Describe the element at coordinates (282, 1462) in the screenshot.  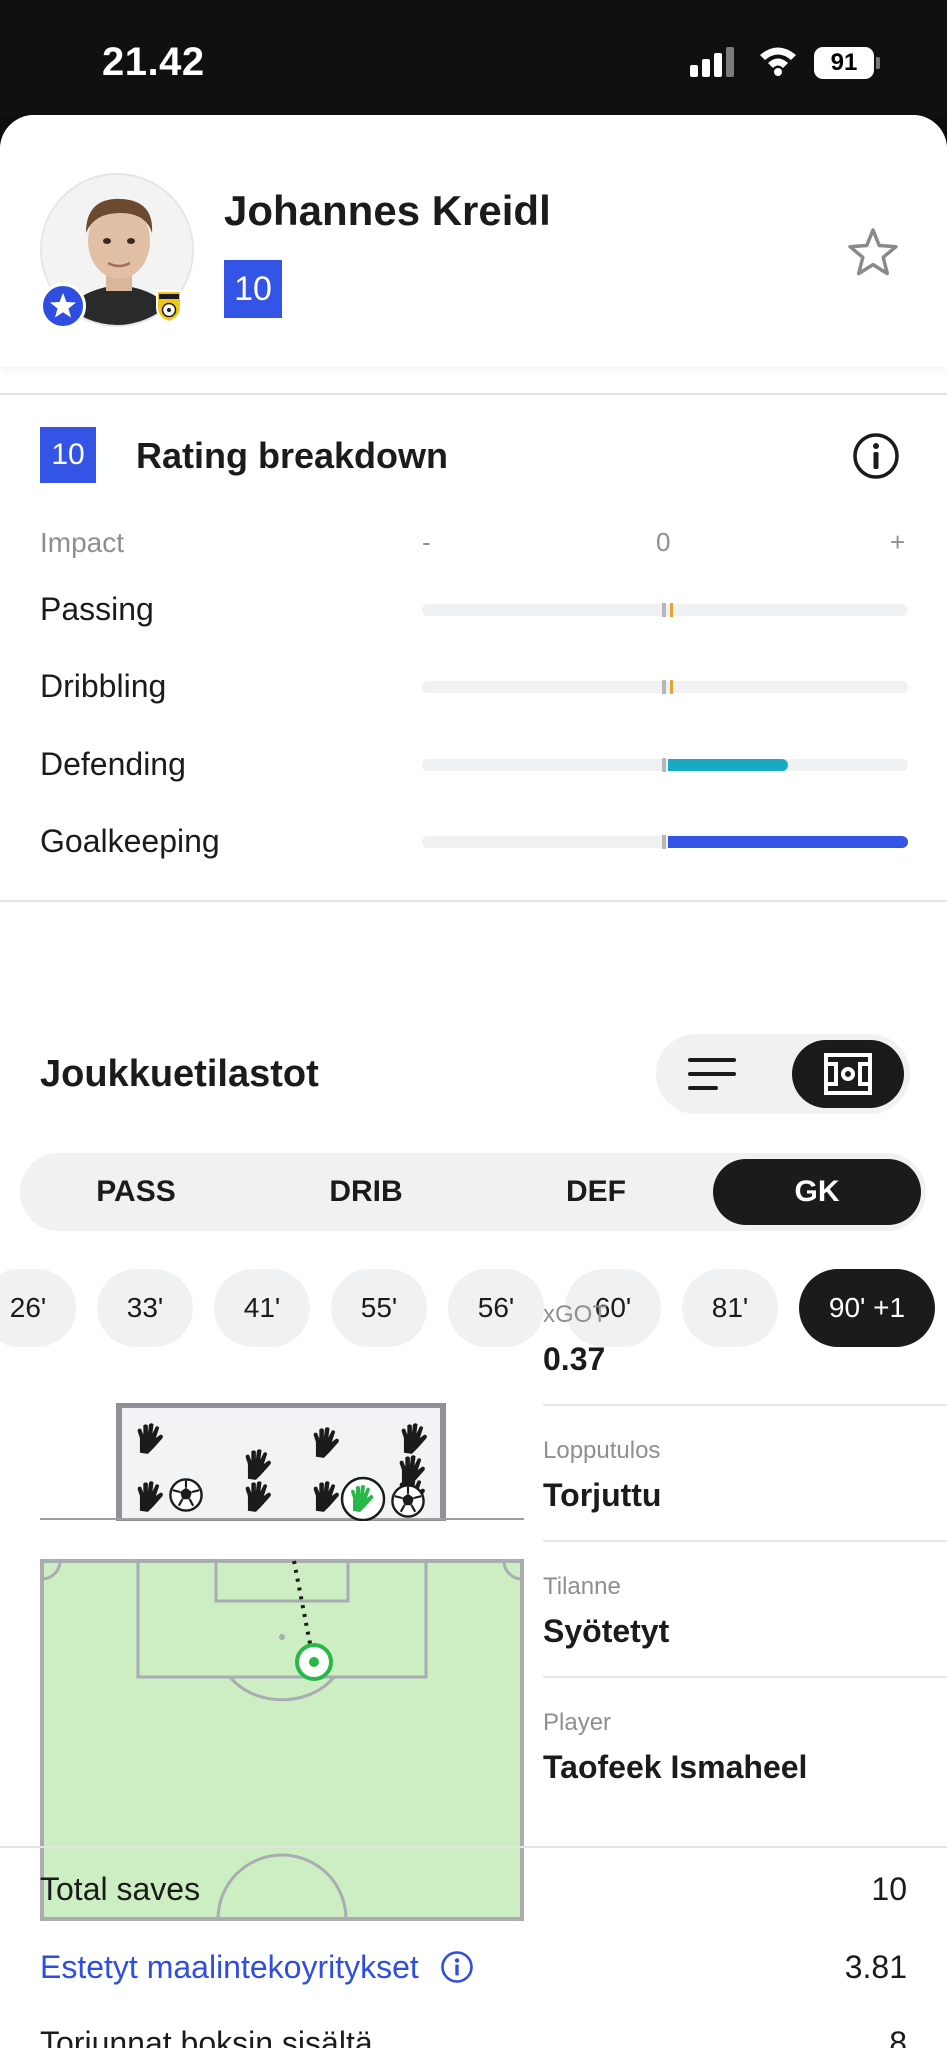
I see `goal-shot-map` at that location.